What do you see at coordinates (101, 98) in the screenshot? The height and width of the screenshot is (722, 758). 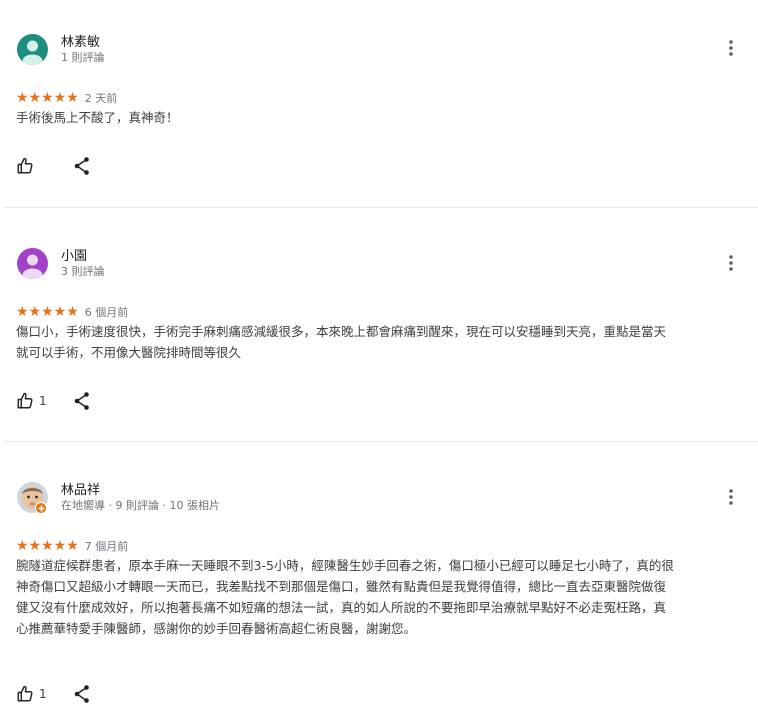 I see `review-date: 2 天前` at bounding box center [101, 98].